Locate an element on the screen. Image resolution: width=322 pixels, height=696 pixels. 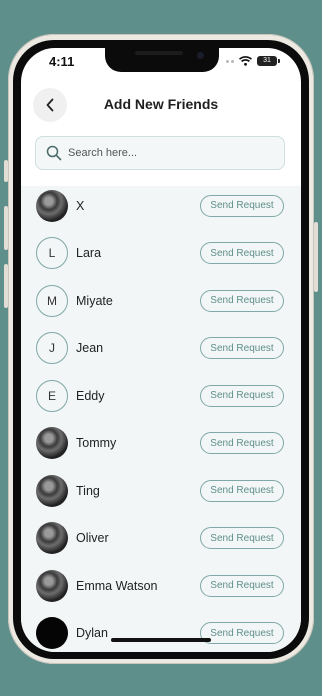
friend-row: E Eddy Send Request is located at coordinates (161, 396).